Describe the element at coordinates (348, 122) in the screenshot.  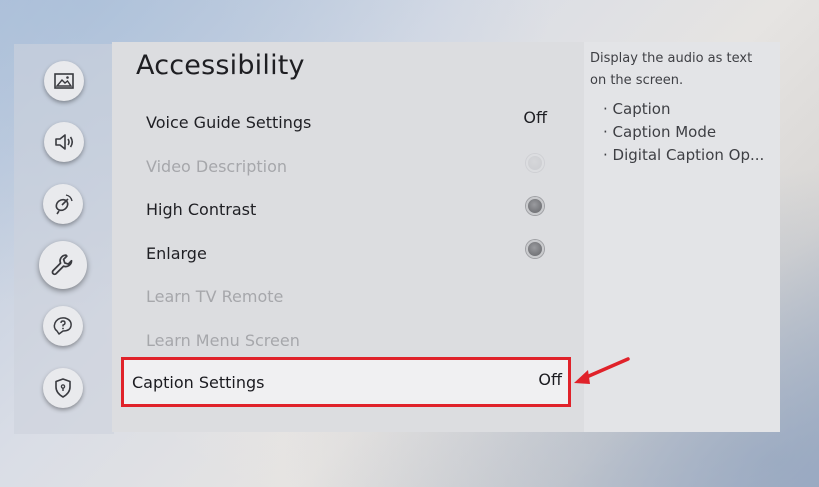
I see `menu-item-voice-guide: Voice Guide Settings Off` at that location.